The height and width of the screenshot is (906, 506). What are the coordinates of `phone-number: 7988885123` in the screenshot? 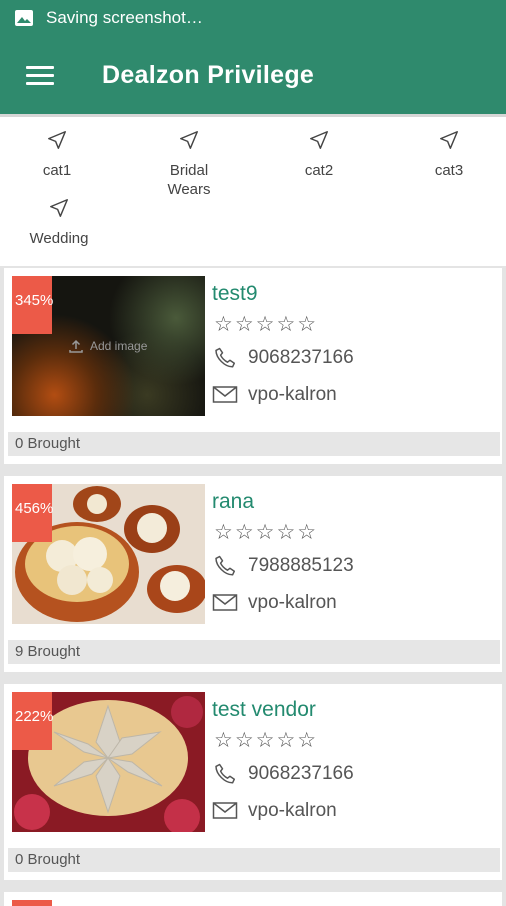 It's located at (301, 565).